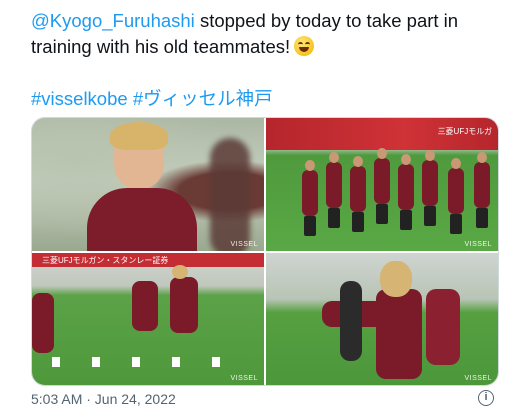 This screenshot has height=412, width=510. I want to click on mention-link: @Kyogo_Furuhashi, so click(113, 20).